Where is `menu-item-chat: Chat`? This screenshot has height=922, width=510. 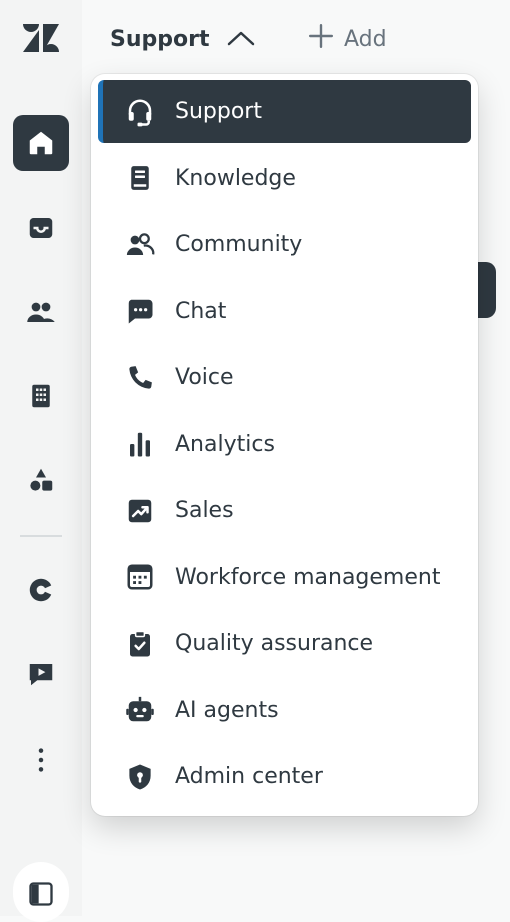
menu-item-chat: Chat is located at coordinates (284, 311).